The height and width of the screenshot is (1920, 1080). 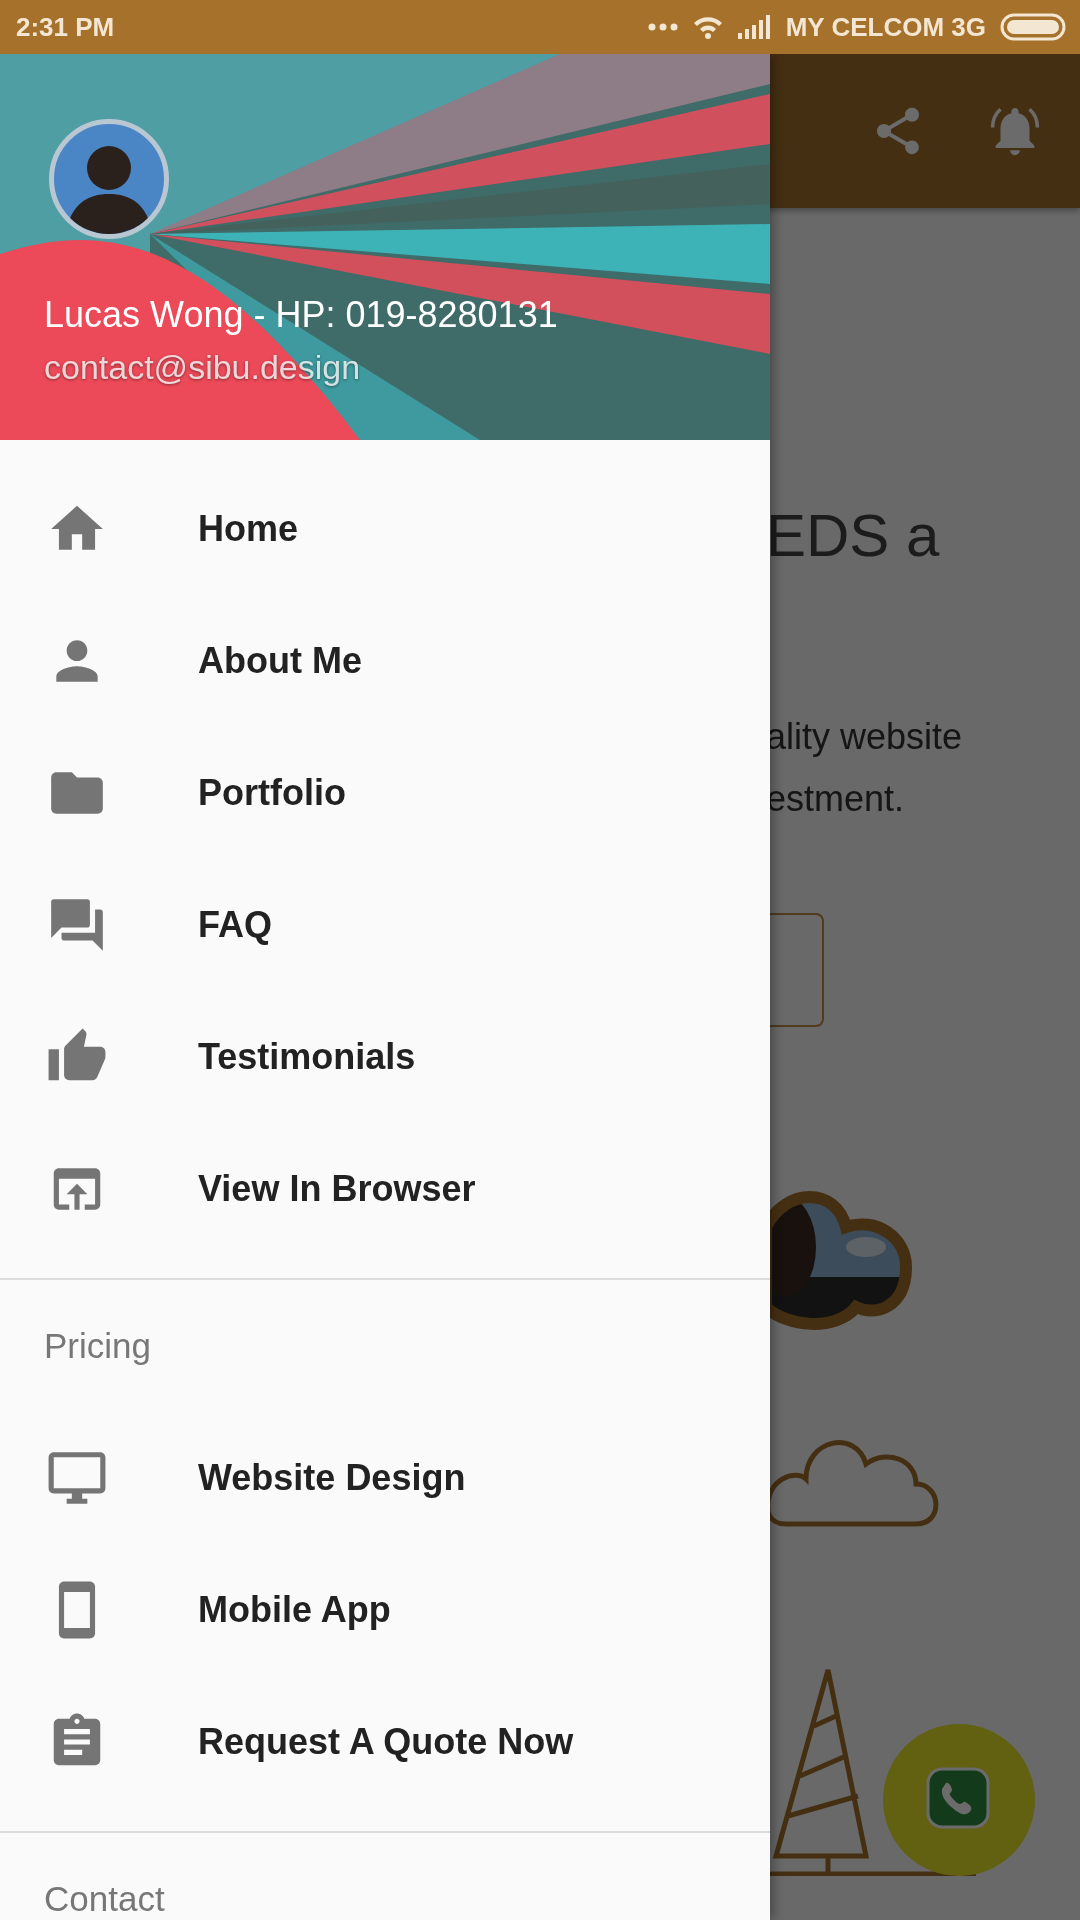 What do you see at coordinates (235, 925) in the screenshot?
I see `menu-item-label: FAQ` at bounding box center [235, 925].